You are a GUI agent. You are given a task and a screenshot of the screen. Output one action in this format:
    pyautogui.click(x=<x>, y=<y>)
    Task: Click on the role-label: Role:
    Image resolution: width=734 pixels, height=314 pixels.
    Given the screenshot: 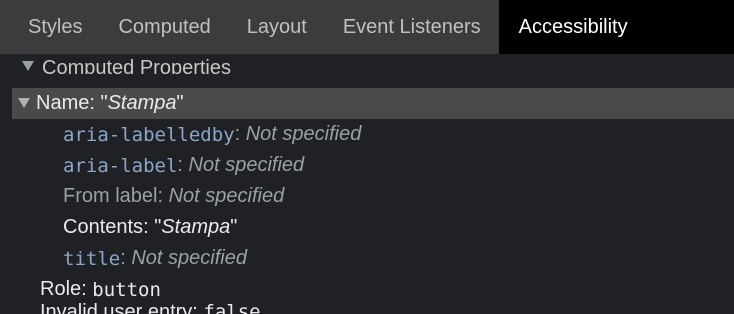 What is the action you would take?
    pyautogui.click(x=66, y=289)
    